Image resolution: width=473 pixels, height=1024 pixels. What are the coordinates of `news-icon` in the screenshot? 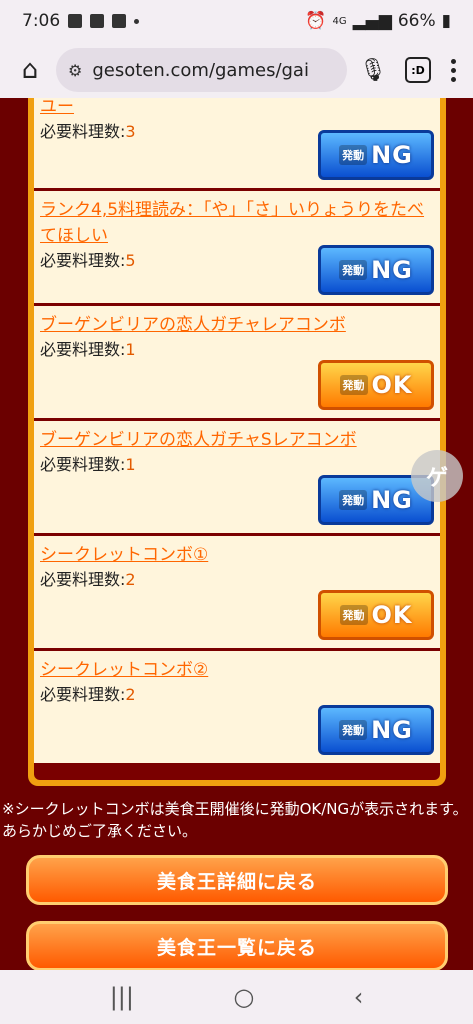 It's located at (97, 21).